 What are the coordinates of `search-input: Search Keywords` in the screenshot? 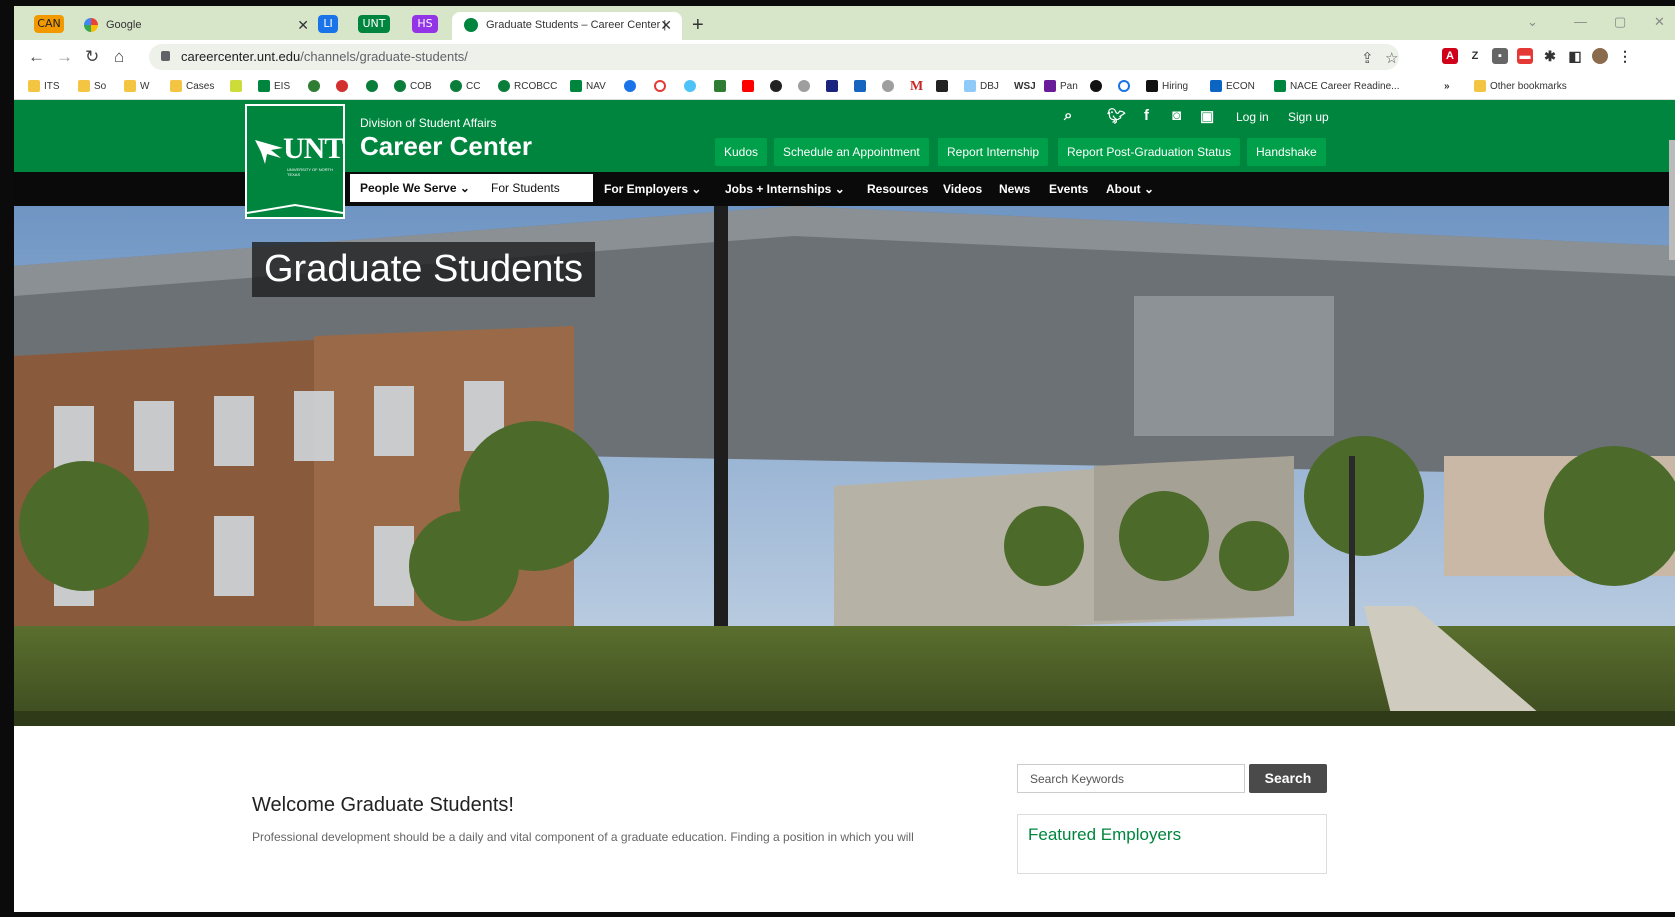 It's located at (1131, 778).